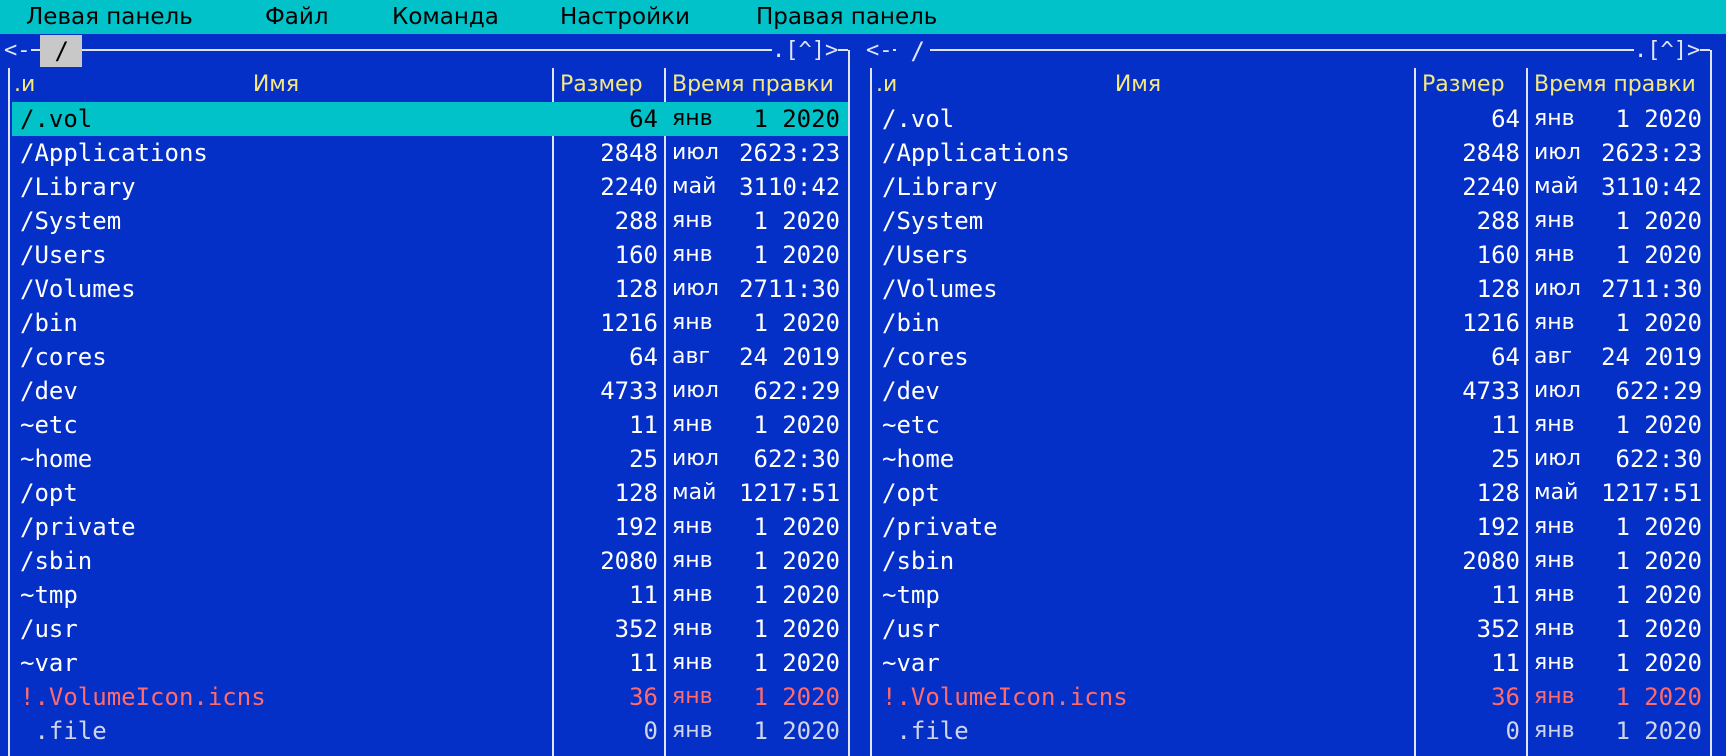 This screenshot has width=1726, height=756. I want to click on file-size: 352, so click(1498, 629).